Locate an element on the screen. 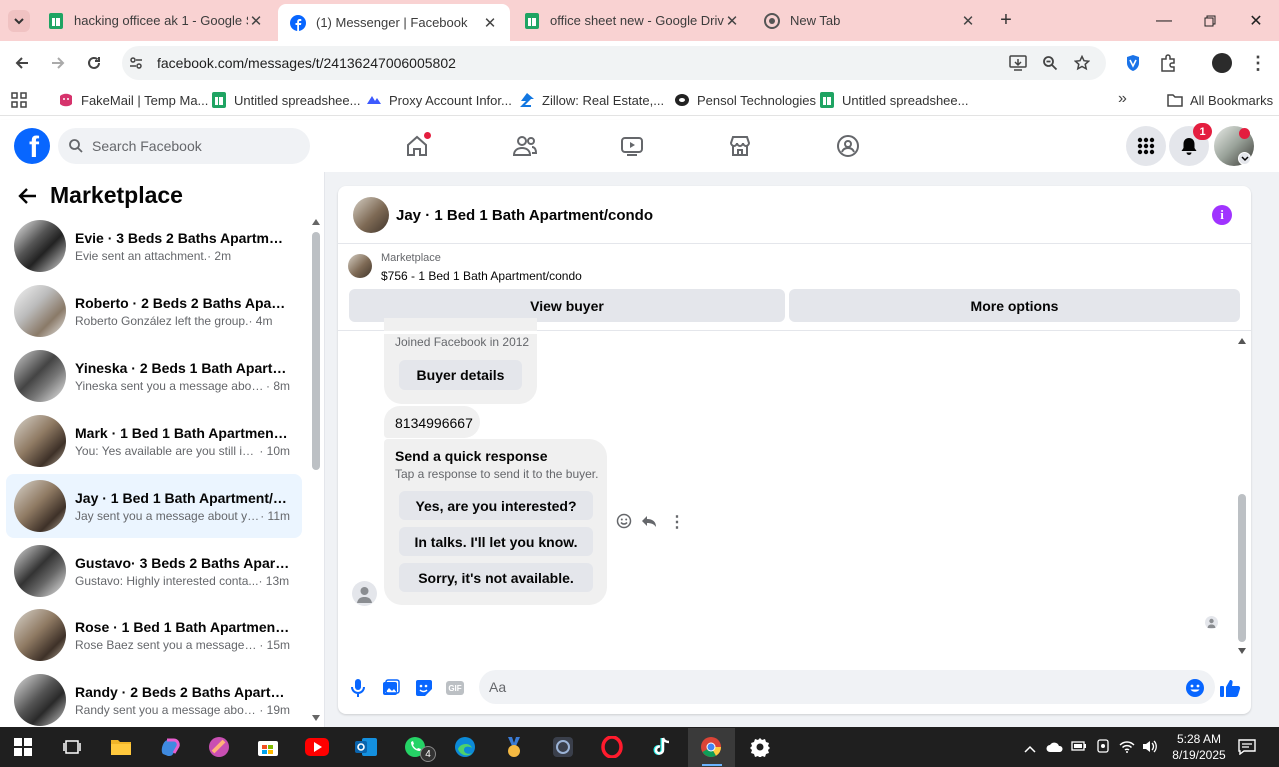 Image resolution: width=1279 pixels, height=767 pixels. restore-button is located at coordinates (1210, 20).